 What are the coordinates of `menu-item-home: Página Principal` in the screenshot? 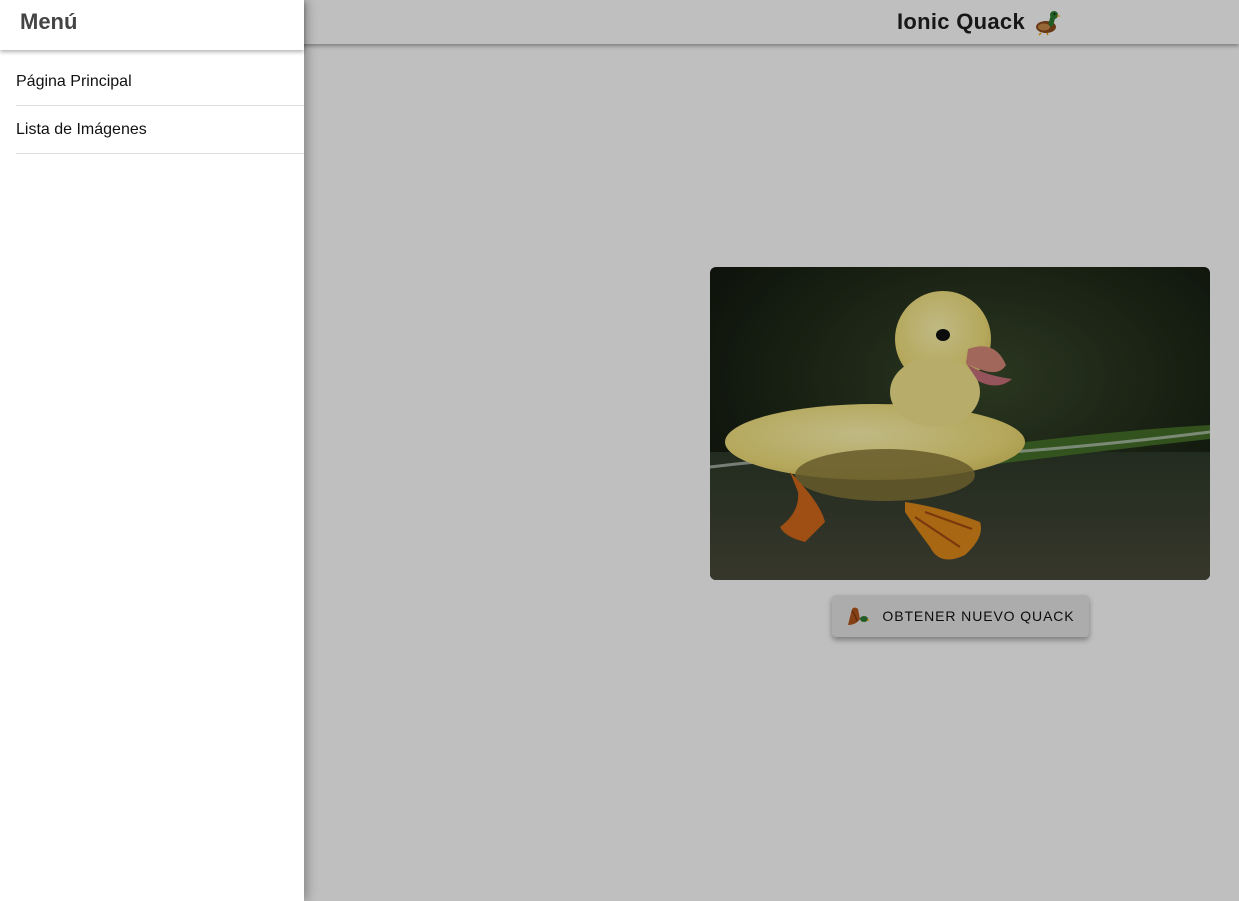 It's located at (160, 82).